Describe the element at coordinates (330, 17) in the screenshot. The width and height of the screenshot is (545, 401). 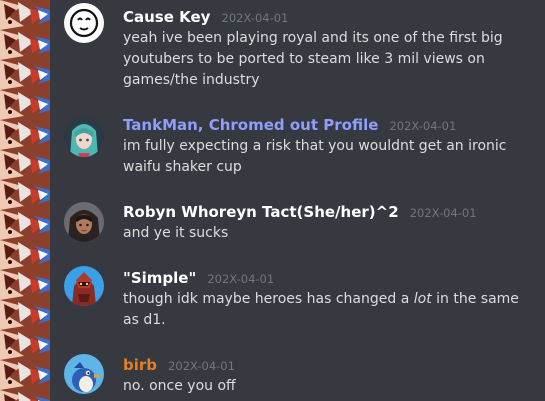
I see `message-header: Cause Key 202X-04-01` at that location.